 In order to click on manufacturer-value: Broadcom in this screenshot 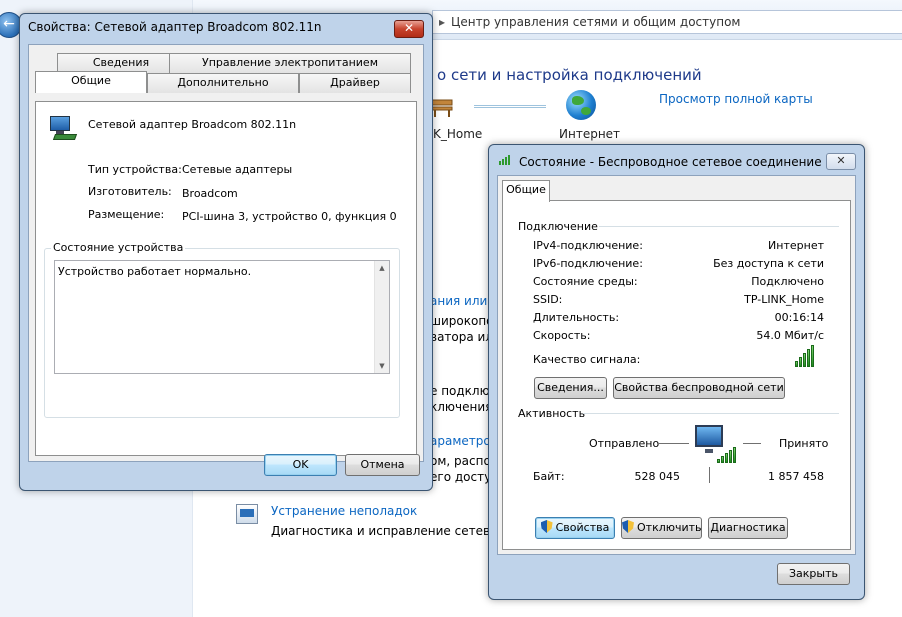, I will do `click(210, 193)`.